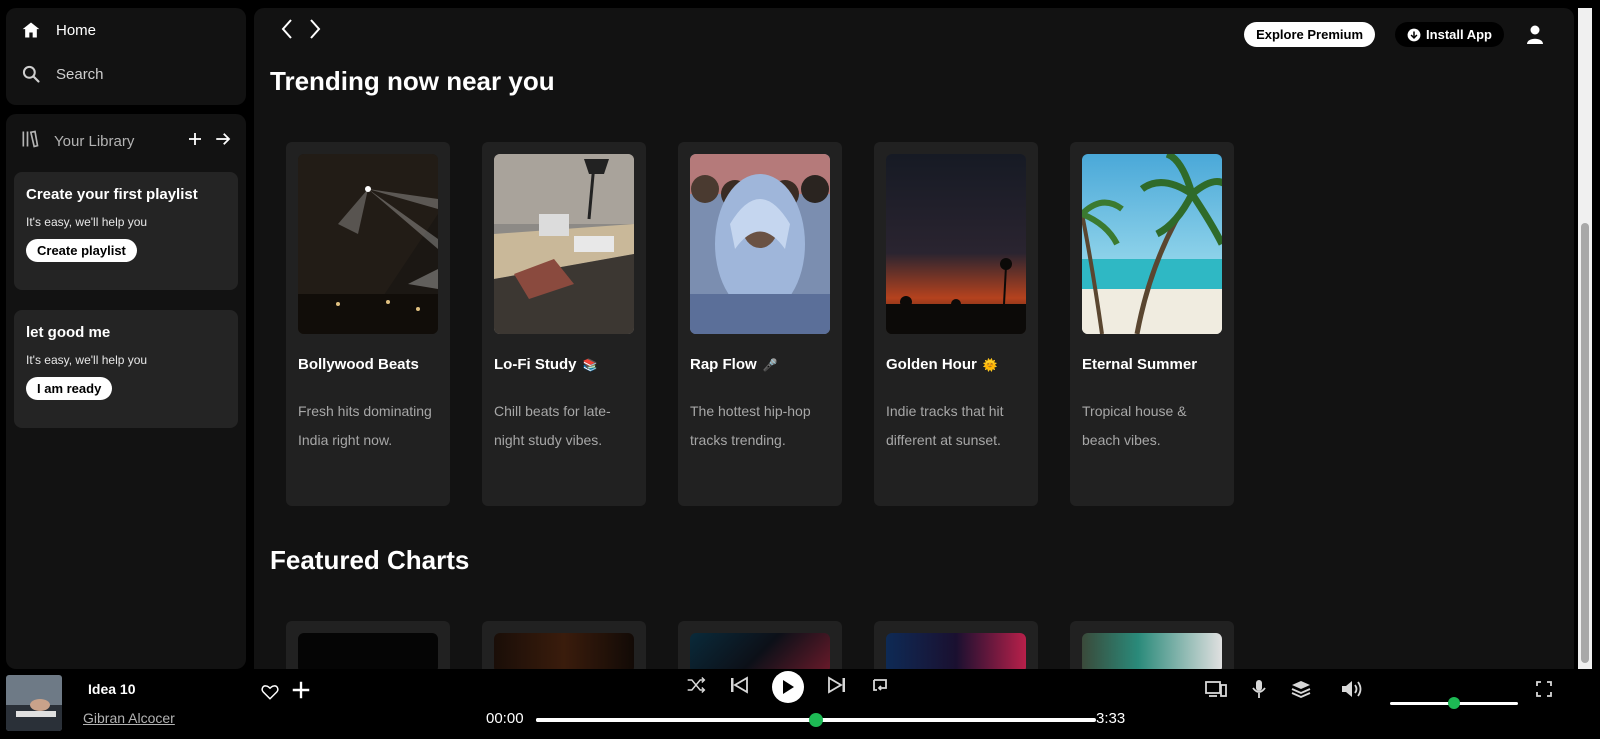 The width and height of the screenshot is (1600, 739). Describe the element at coordinates (31, 30) in the screenshot. I see `home-icon` at that location.